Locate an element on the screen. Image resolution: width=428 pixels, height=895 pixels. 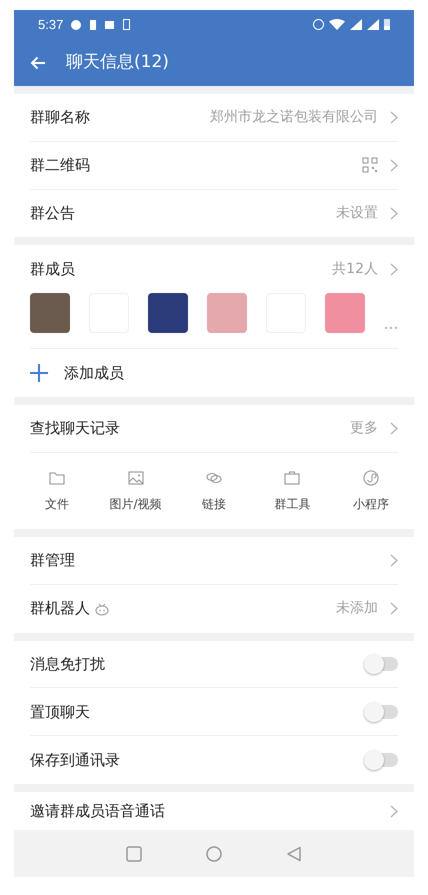
row-label: 邀请群成员语音通话 is located at coordinates (97, 811).